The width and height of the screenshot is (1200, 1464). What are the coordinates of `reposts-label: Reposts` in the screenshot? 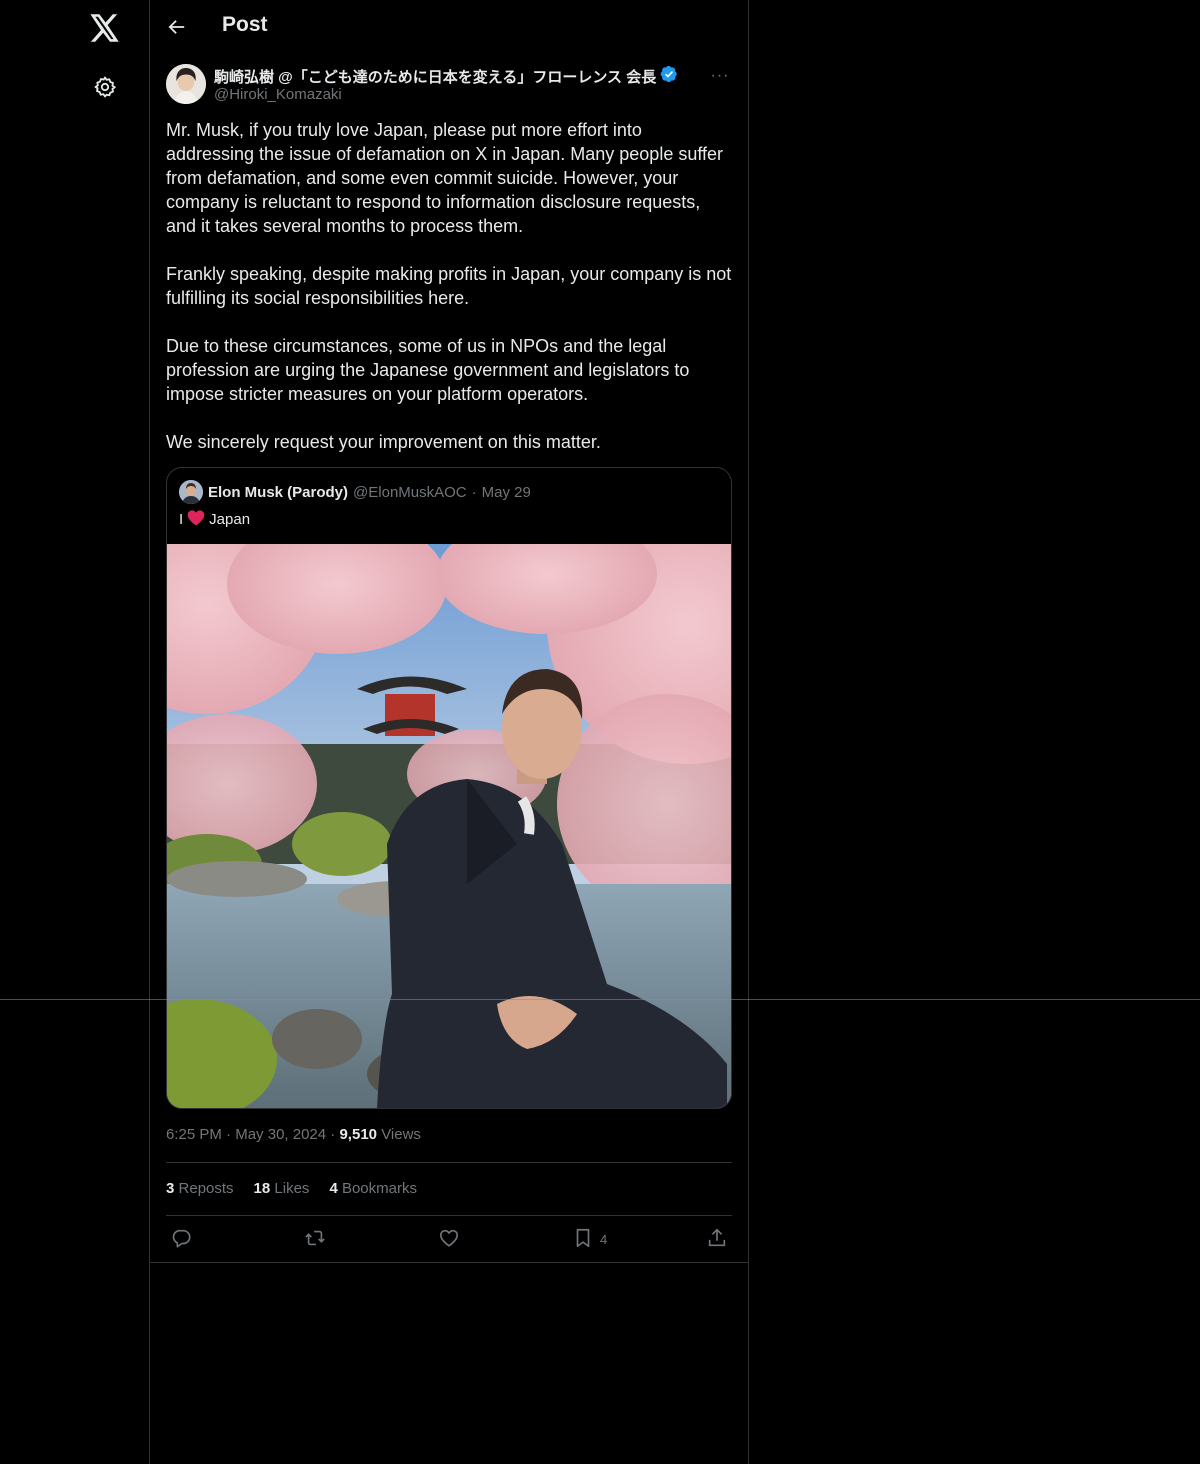 It's located at (206, 1188).